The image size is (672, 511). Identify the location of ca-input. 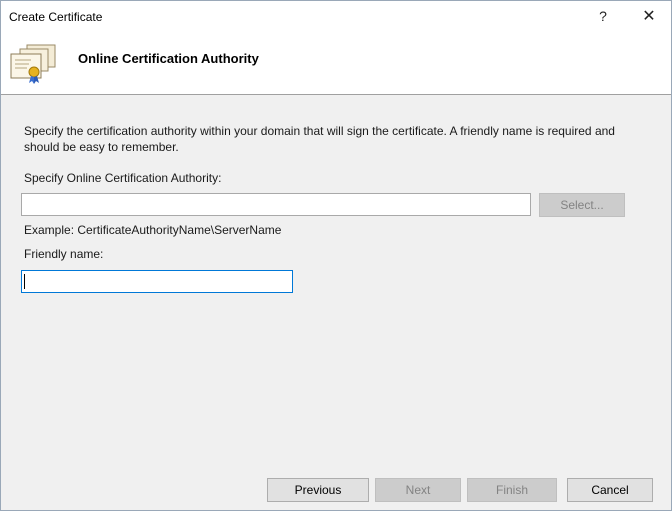
(276, 204).